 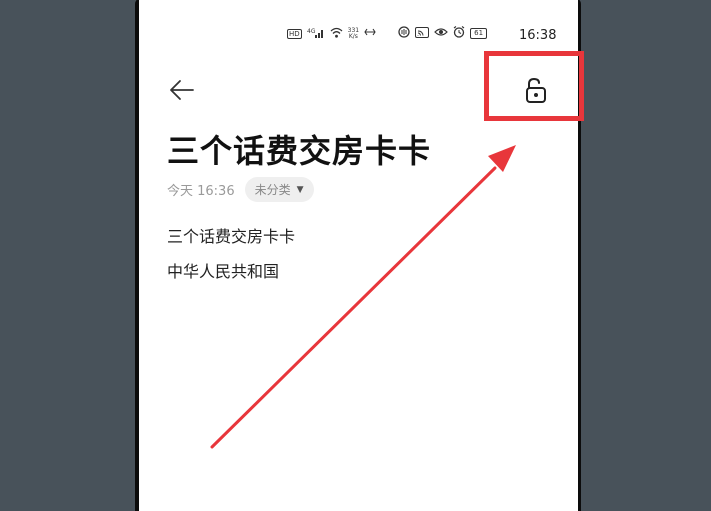 I want to click on hd-icon: HD, so click(x=294, y=33).